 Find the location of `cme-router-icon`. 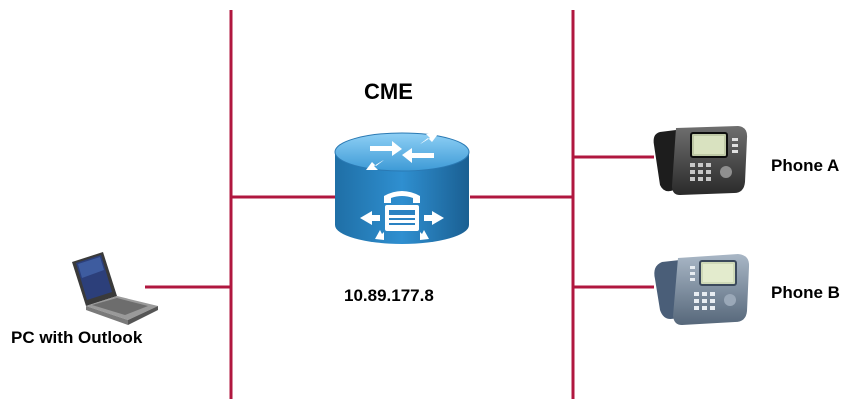

cme-router-icon is located at coordinates (402, 188).